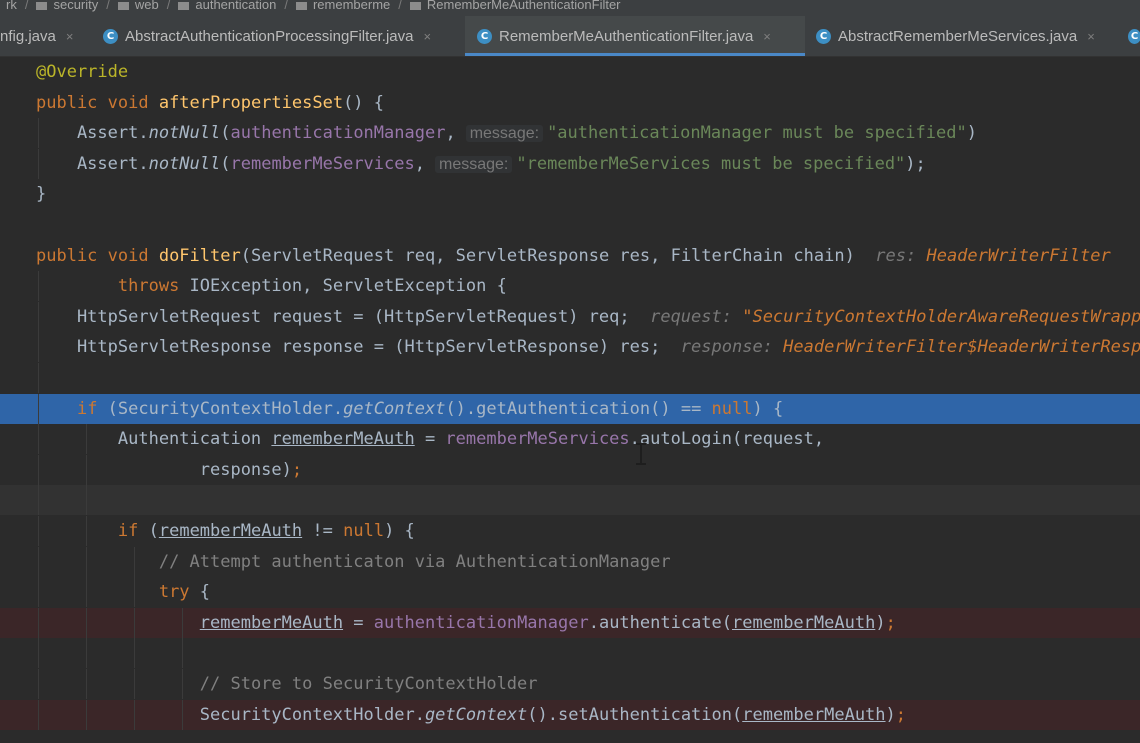  Describe the element at coordinates (147, 5) in the screenshot. I see `breadcrumb-item: web` at that location.